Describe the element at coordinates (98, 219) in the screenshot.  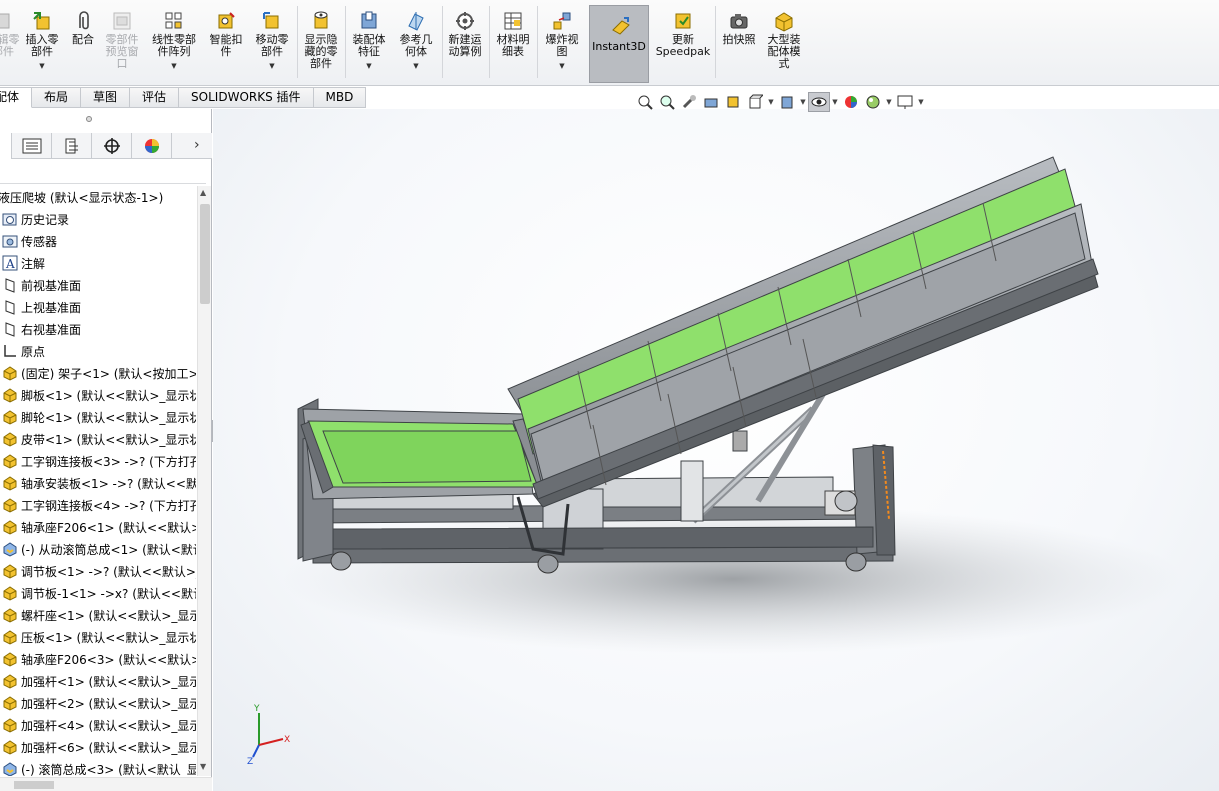
I see `tree-item: 历史记录` at that location.